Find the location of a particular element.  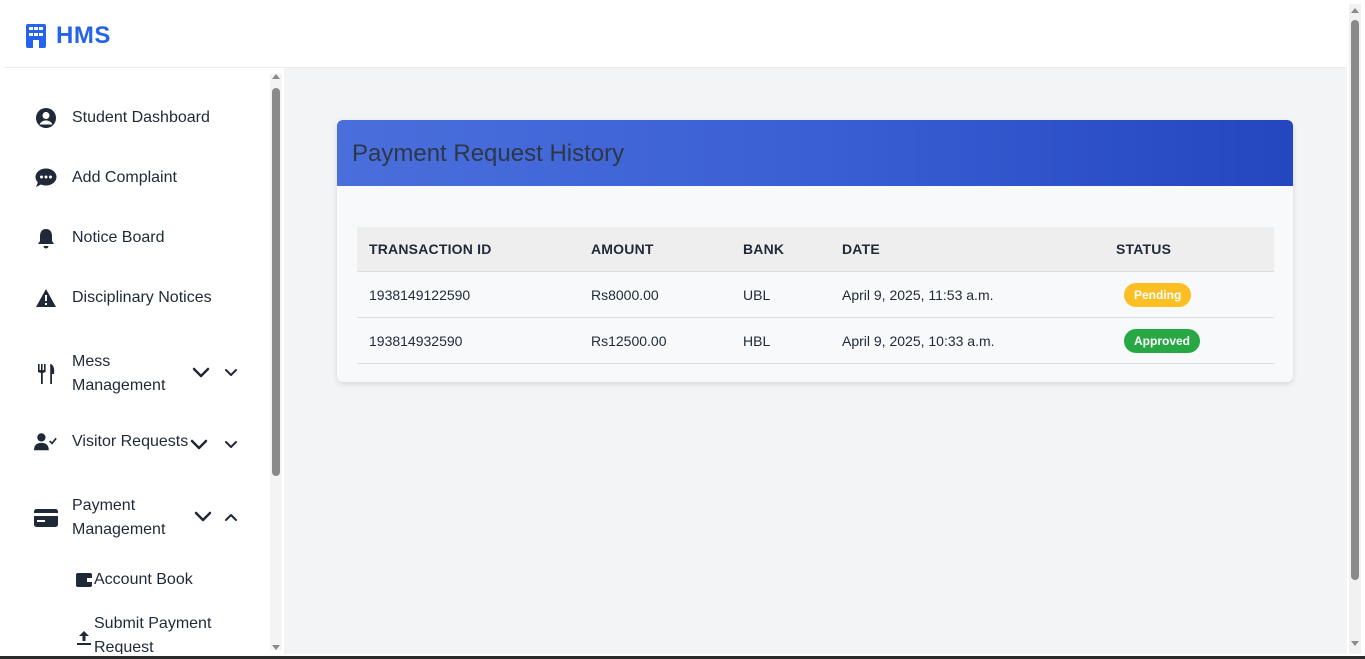

sidebar-item-label: Disciplinary Notices is located at coordinates (142, 297).